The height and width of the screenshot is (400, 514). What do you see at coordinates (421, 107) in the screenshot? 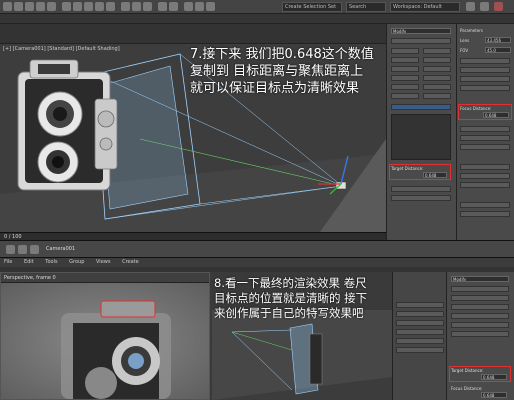
I see `modifier-stack-item` at bounding box center [421, 107].